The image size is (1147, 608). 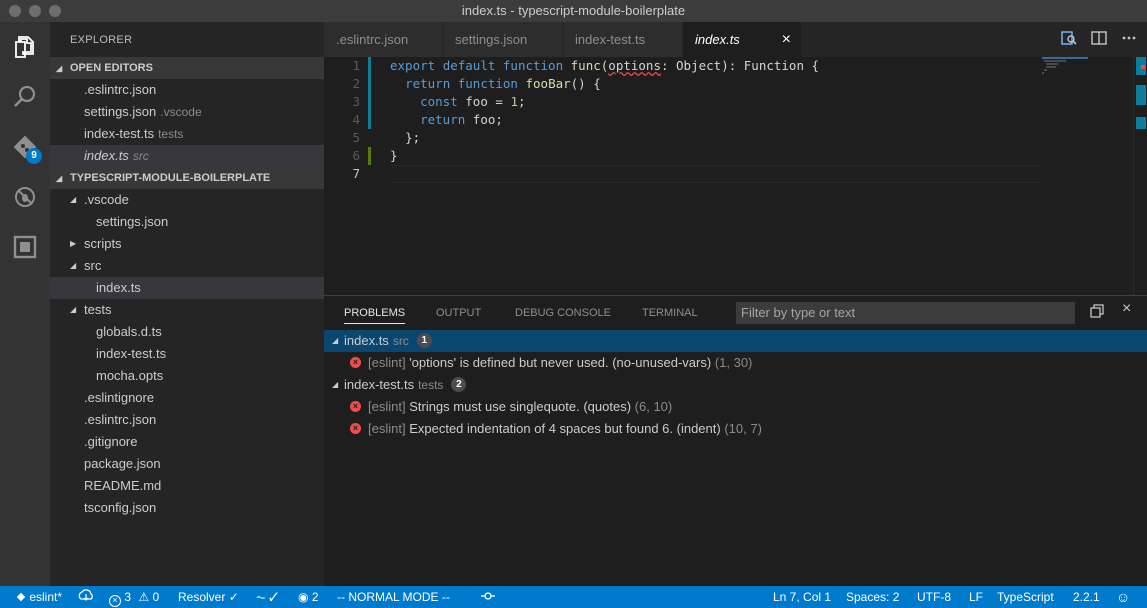 What do you see at coordinates (187, 486) in the screenshot?
I see `file-item: README.md` at bounding box center [187, 486].